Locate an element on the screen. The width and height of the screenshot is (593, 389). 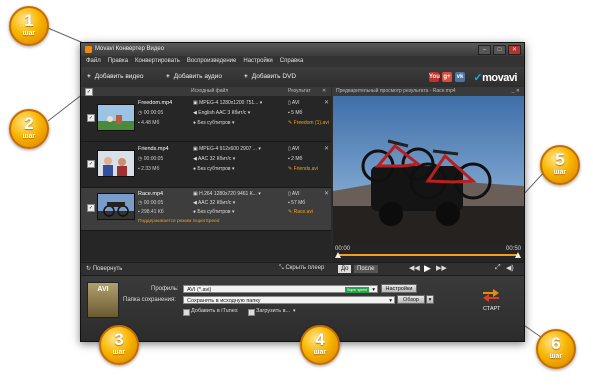
browse-menu-button: ▾ is located at coordinates (430, 299).